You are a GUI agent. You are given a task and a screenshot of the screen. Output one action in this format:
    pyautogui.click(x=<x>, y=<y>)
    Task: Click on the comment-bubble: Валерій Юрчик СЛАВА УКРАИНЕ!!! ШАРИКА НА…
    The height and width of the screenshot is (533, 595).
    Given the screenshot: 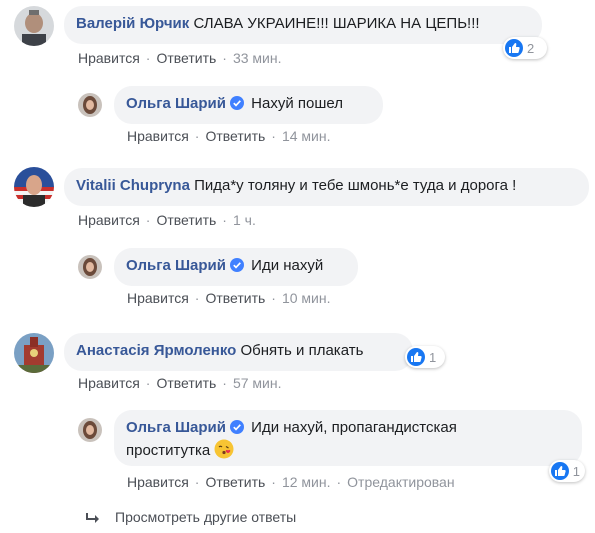 What is the action you would take?
    pyautogui.click(x=303, y=25)
    